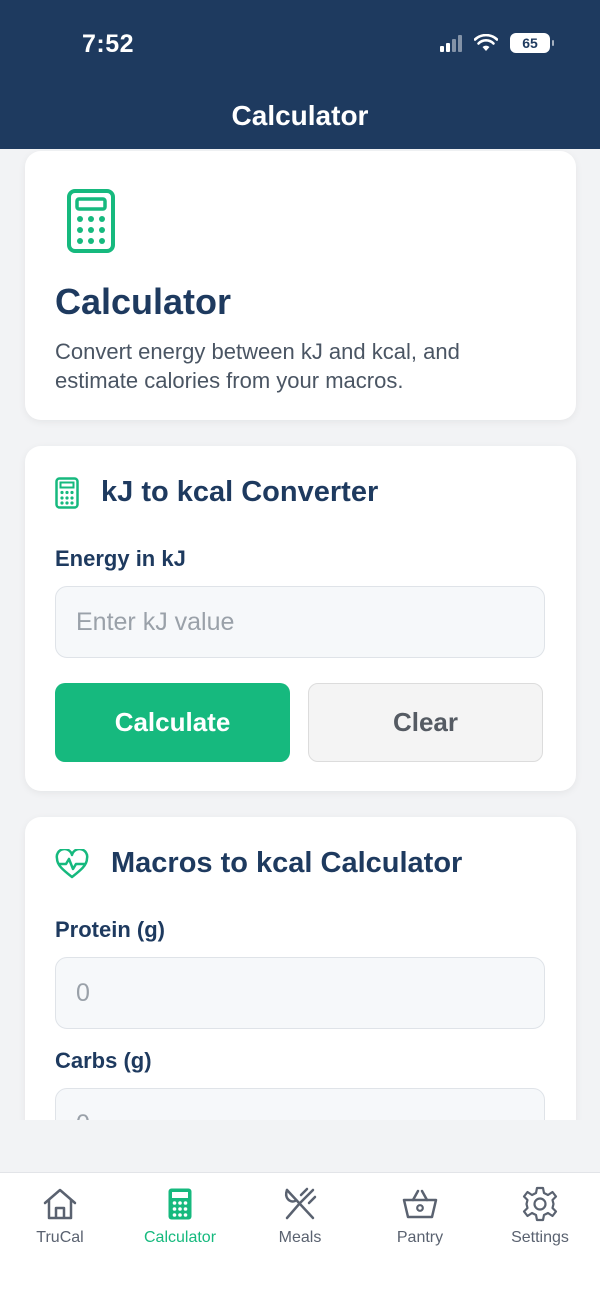 The width and height of the screenshot is (600, 1299). Describe the element at coordinates (287, 863) in the screenshot. I see `macros-title: Macros to kcal Calculator` at that location.